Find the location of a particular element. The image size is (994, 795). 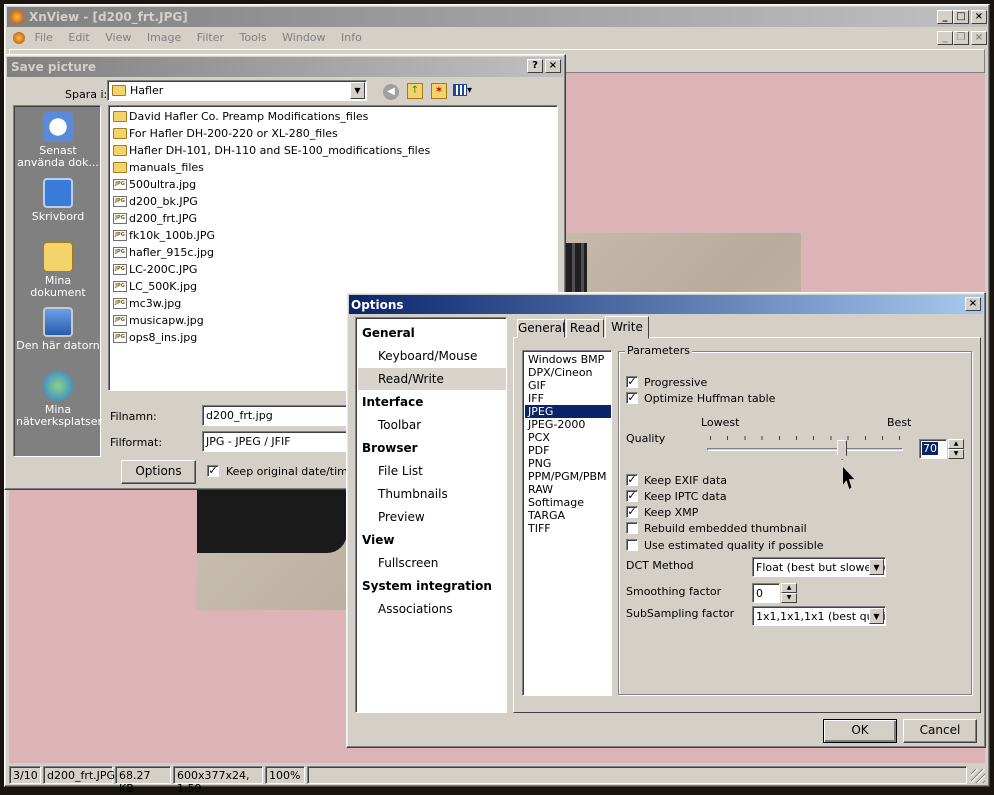

format-select: JPG - JPEG / JFIF is located at coordinates (277, 441).